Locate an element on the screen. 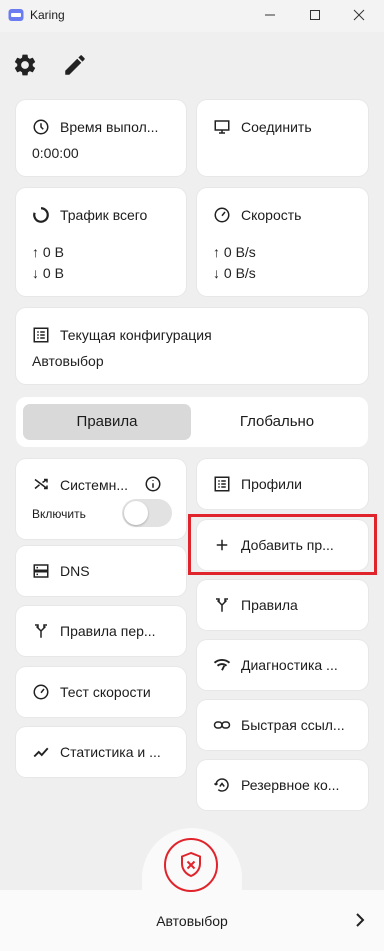  mode-rules-tab: Правила is located at coordinates (107, 422).